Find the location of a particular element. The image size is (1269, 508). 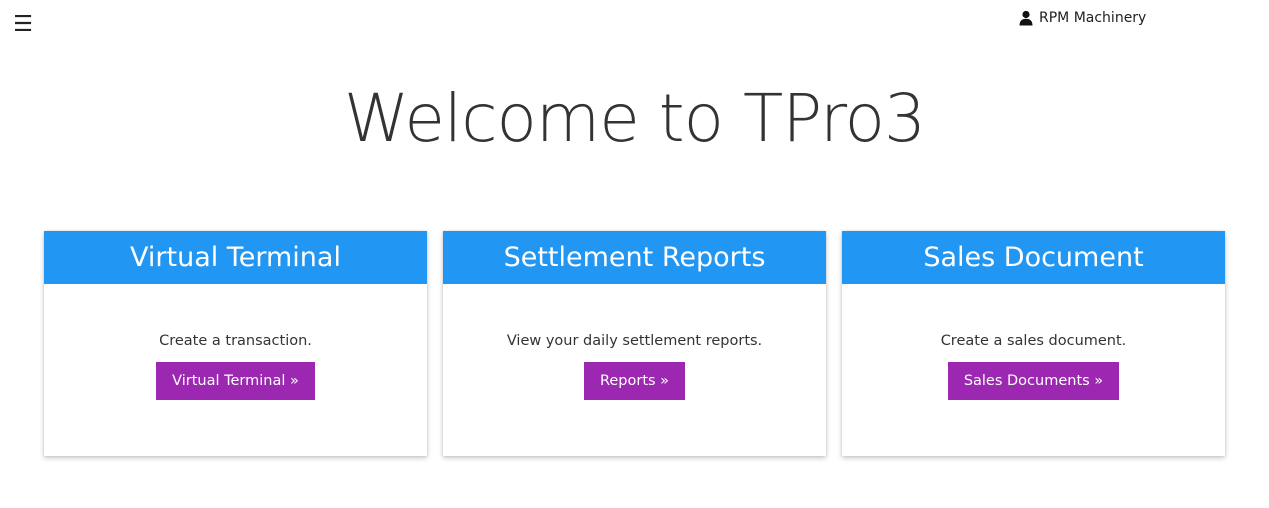

card-description: Create a transaction. is located at coordinates (235, 341).